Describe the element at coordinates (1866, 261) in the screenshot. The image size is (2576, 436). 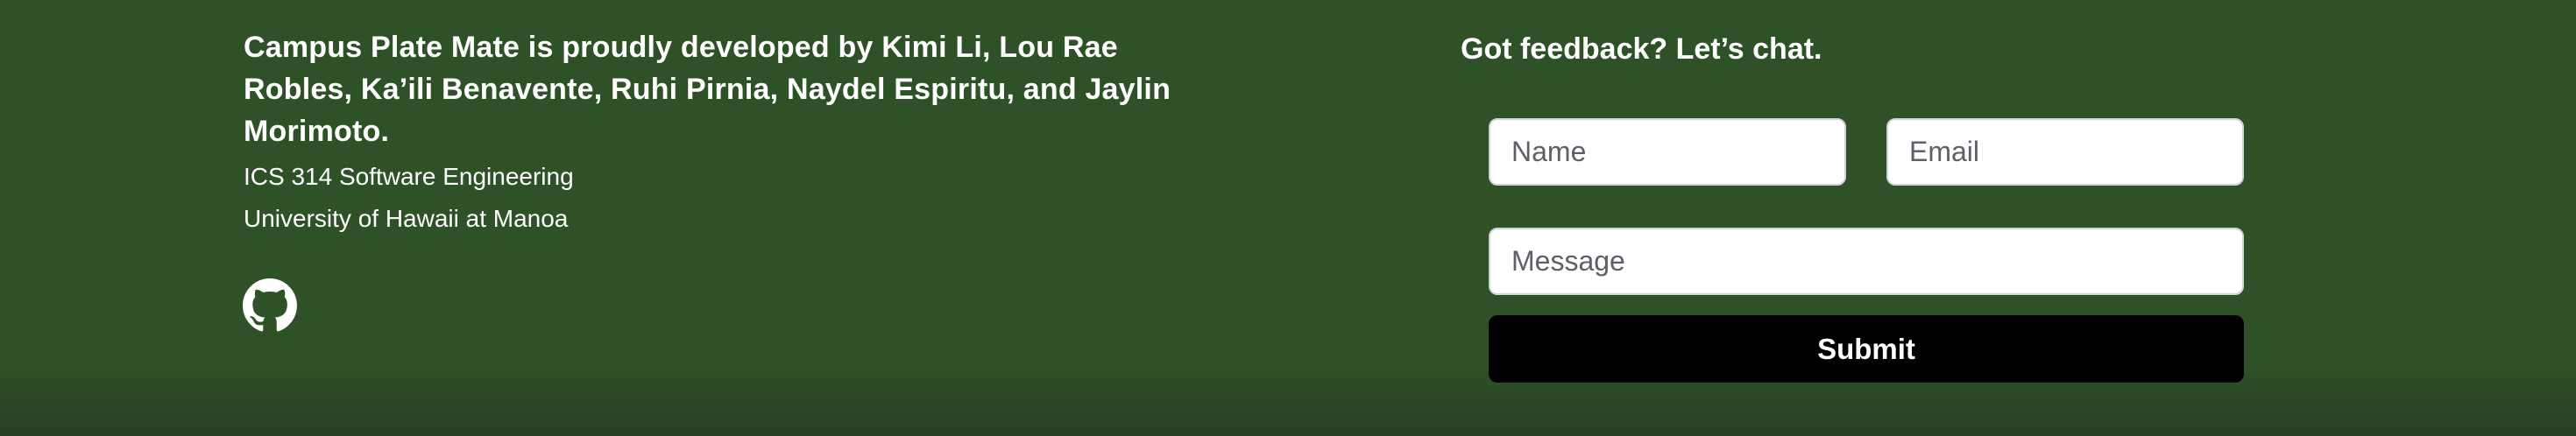
I see `message-input` at that location.